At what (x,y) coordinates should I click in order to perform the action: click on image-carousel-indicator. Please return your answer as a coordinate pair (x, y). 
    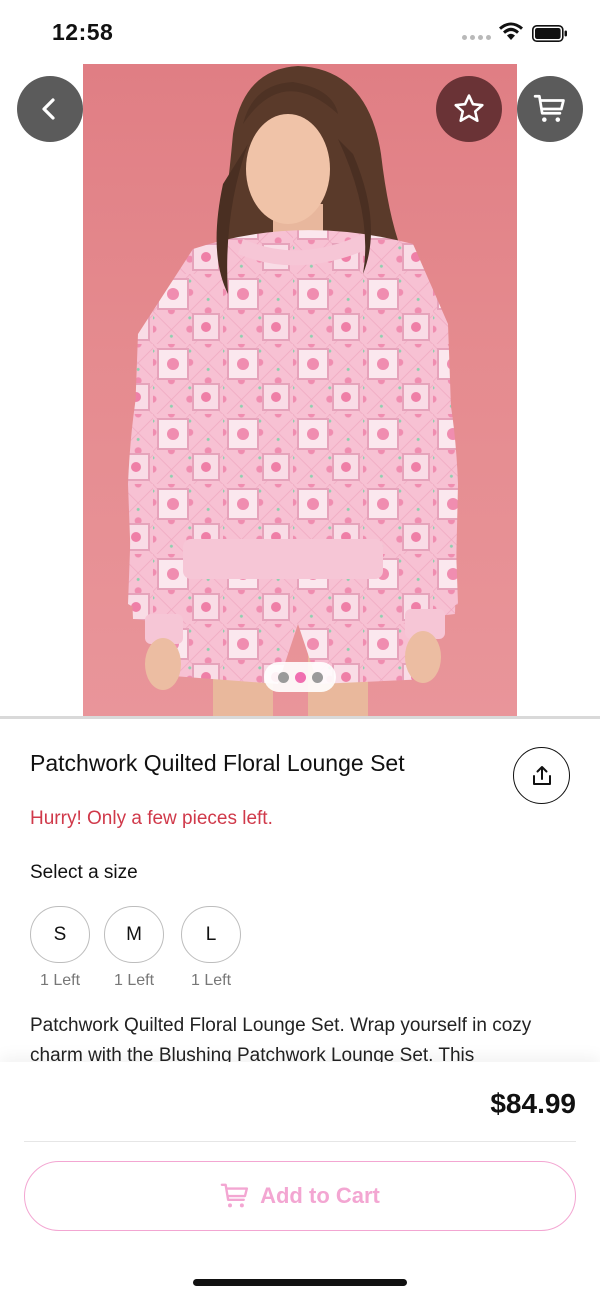
    Looking at the image, I should click on (300, 677).